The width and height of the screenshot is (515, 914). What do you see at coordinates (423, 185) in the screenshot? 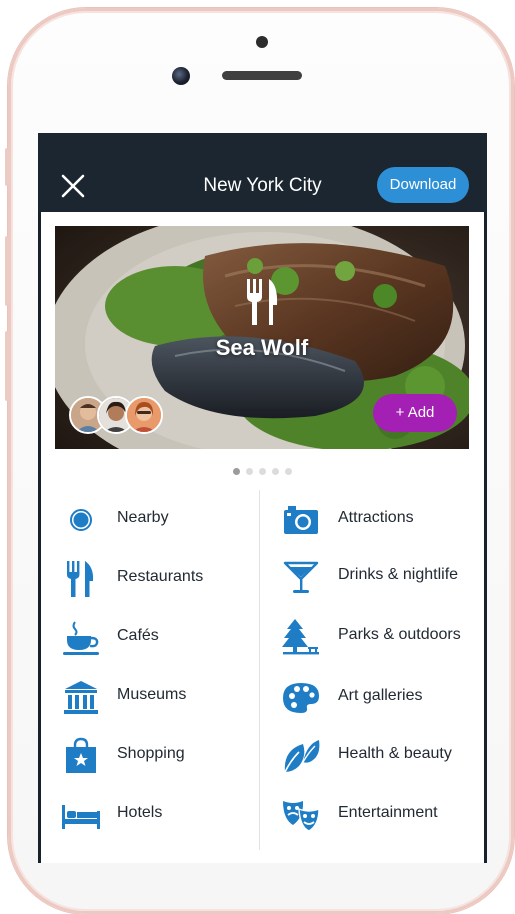
I see `download-button: Download` at bounding box center [423, 185].